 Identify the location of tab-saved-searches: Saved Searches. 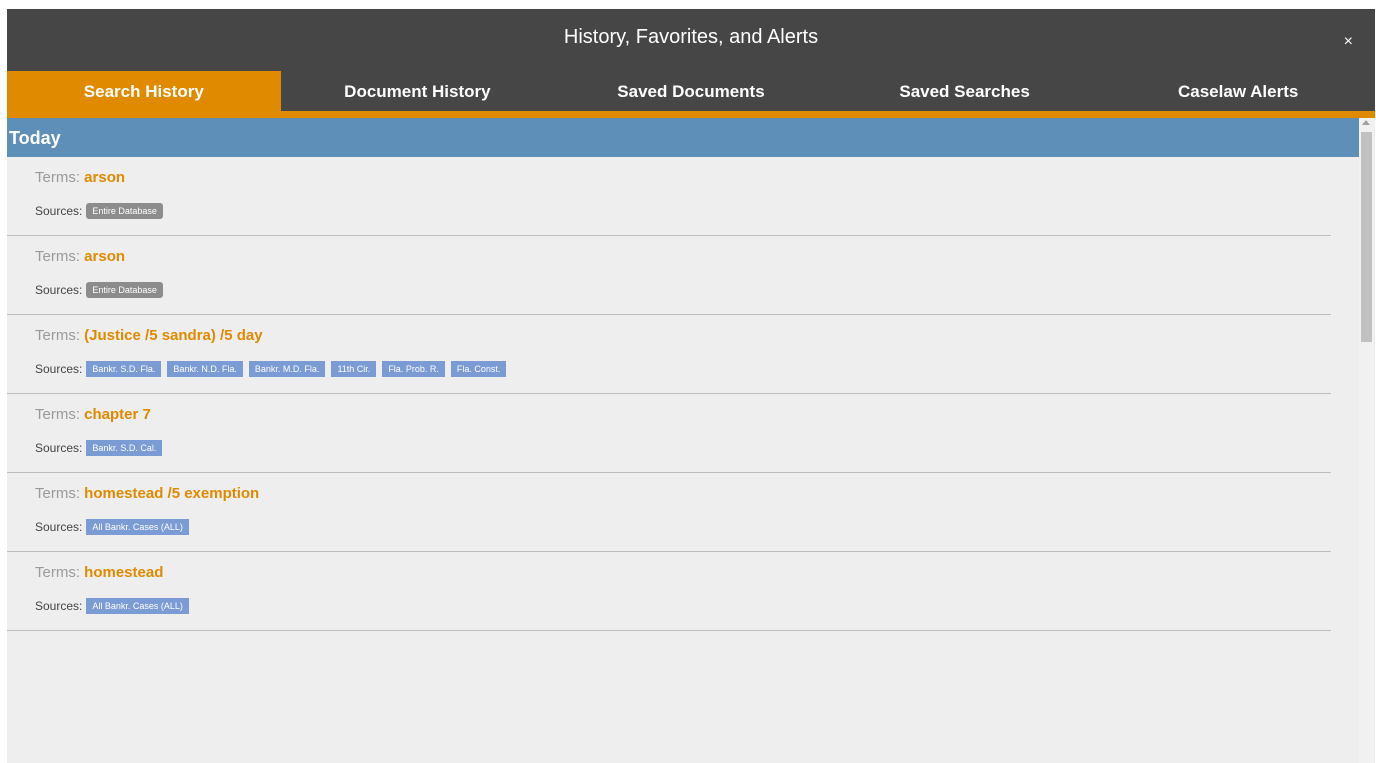
(965, 91).